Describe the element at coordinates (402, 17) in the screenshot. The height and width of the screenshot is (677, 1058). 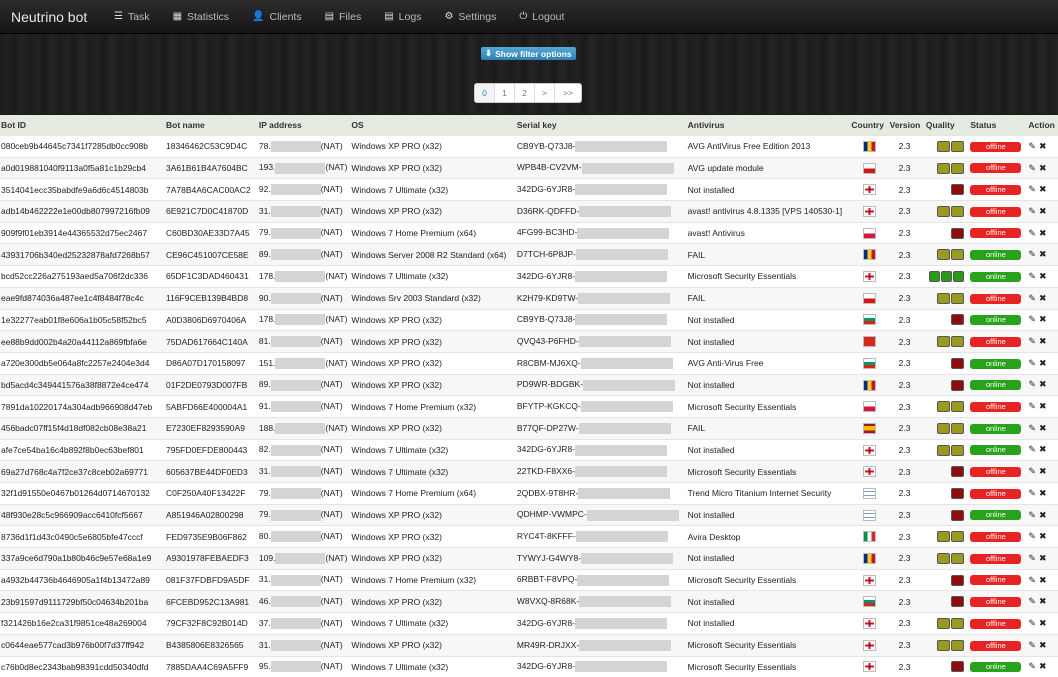
I see `nav-item-logs: ▤Logs` at that location.